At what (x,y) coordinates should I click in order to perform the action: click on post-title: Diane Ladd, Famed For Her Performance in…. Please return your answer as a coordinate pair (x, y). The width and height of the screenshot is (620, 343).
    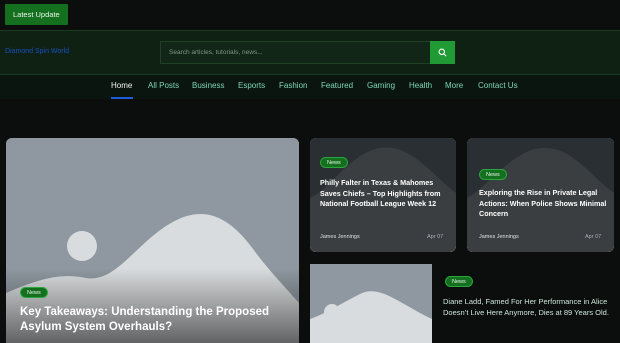
    Looking at the image, I should click on (531, 307).